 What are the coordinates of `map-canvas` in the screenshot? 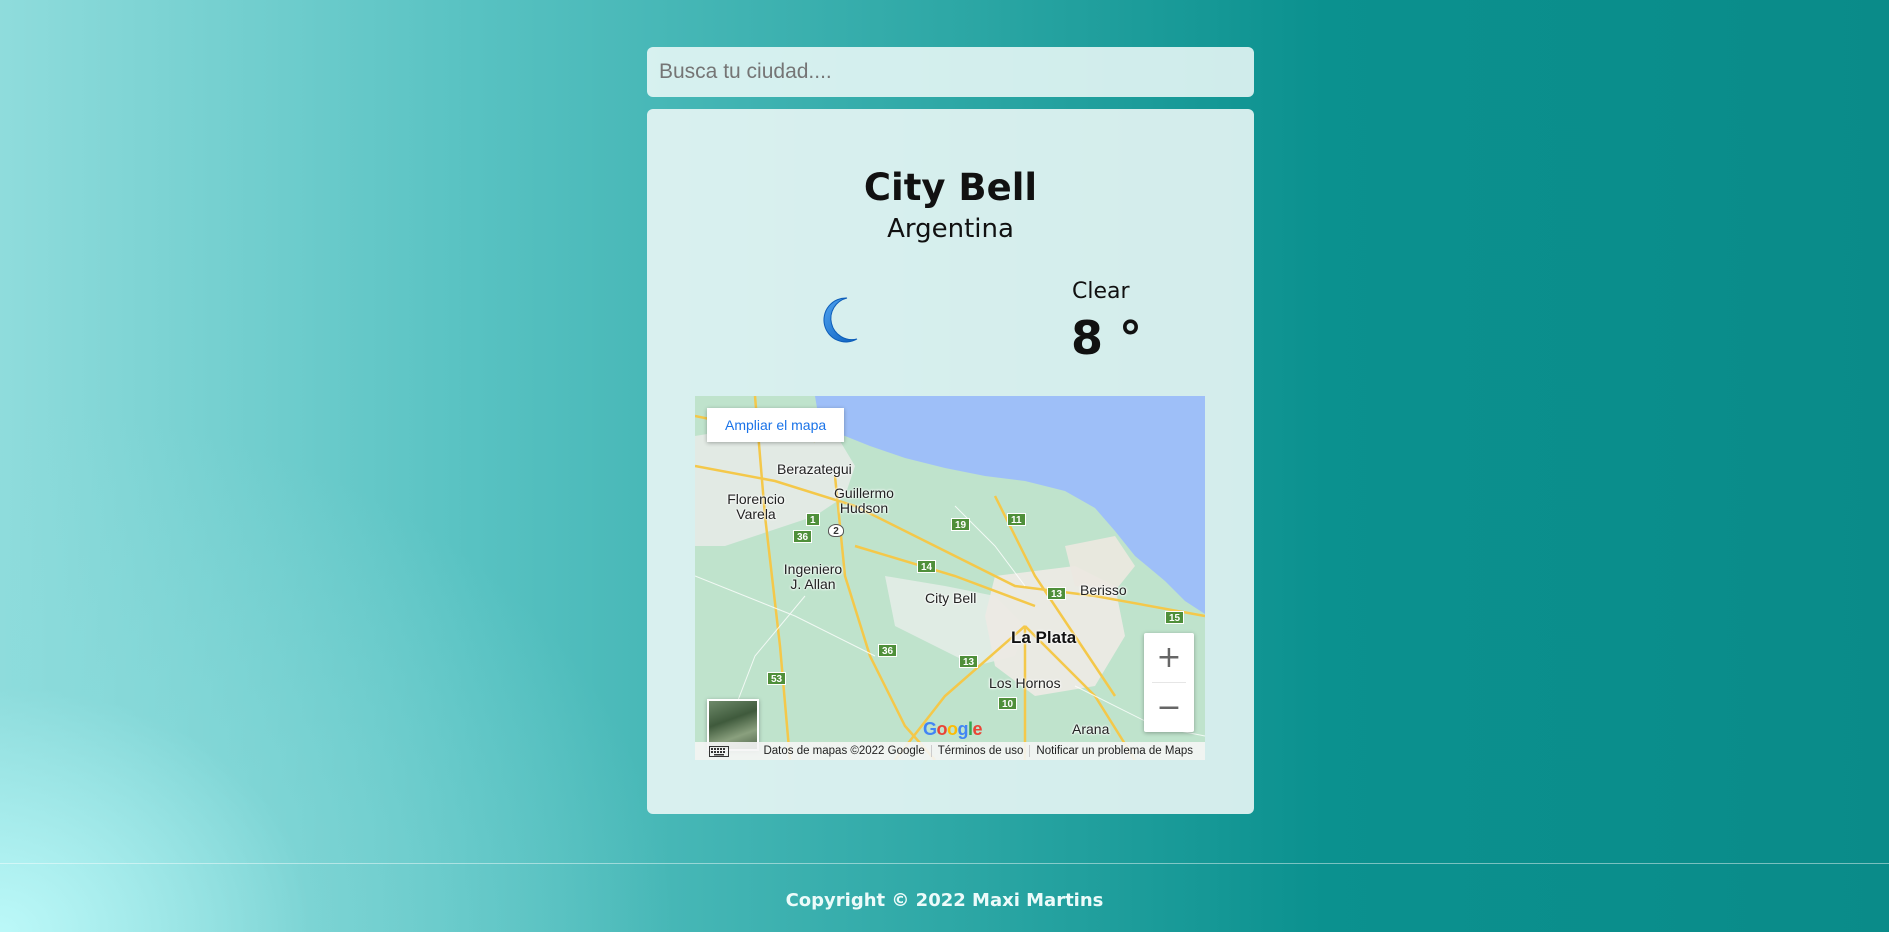 It's located at (950, 578).